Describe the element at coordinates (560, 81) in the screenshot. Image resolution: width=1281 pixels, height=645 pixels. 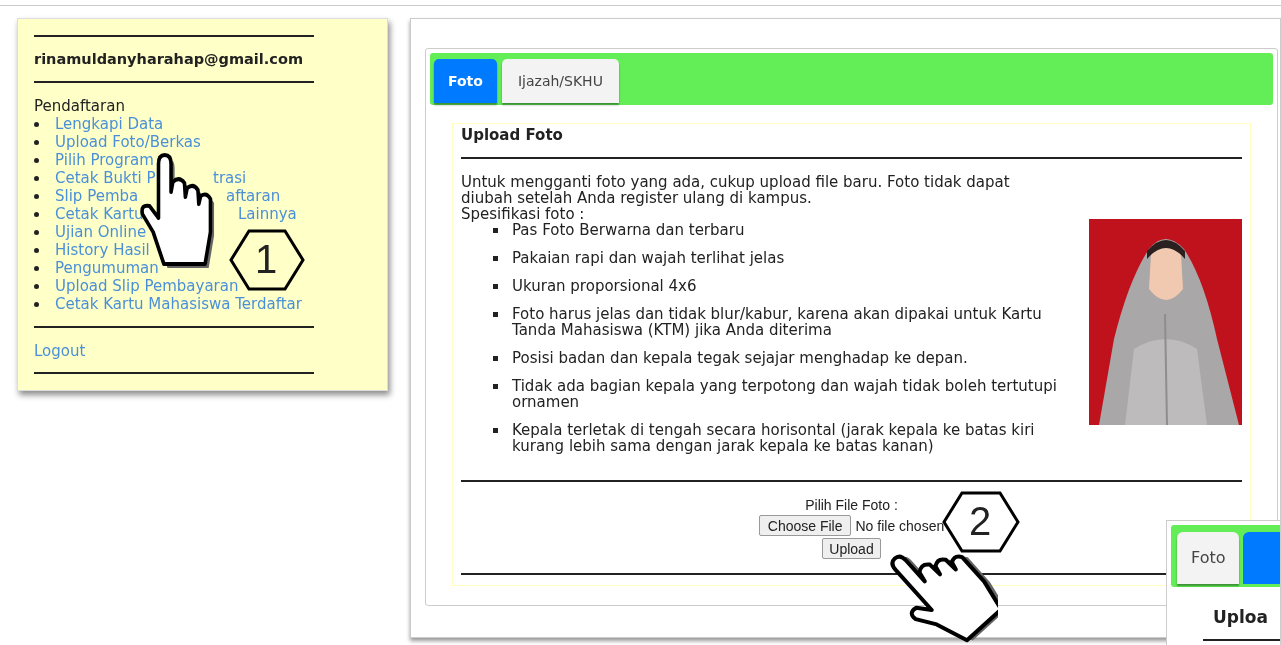
I see `tab: Ijazah/SKHU` at that location.